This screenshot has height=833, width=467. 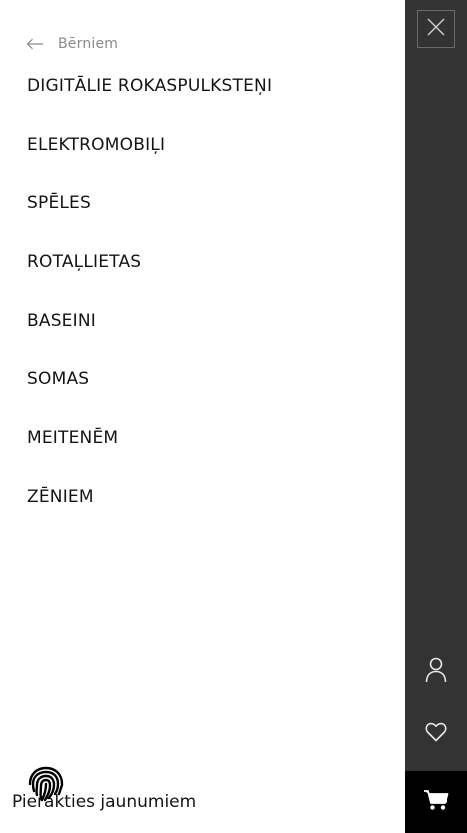 What do you see at coordinates (149, 457) in the screenshot?
I see `menu-item-girls: MEITENĒM` at bounding box center [149, 457].